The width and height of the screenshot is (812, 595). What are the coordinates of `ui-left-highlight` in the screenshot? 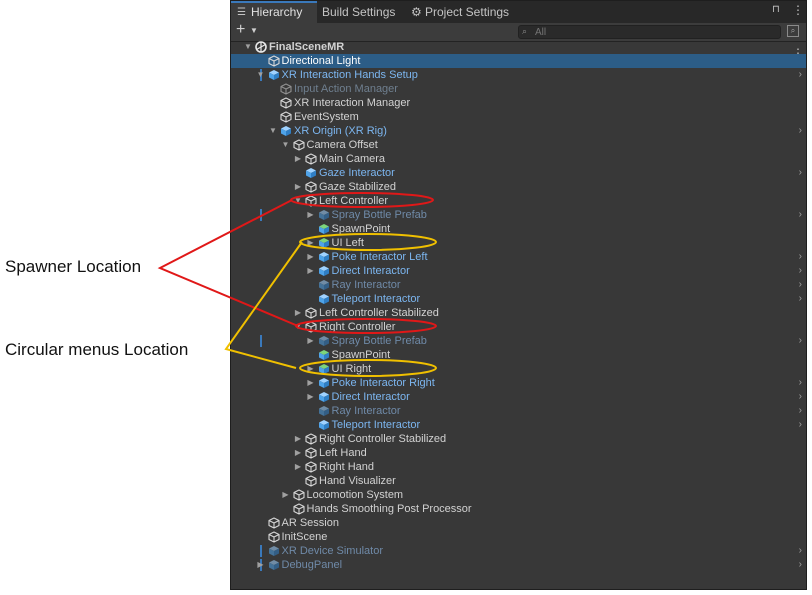 It's located at (368, 242).